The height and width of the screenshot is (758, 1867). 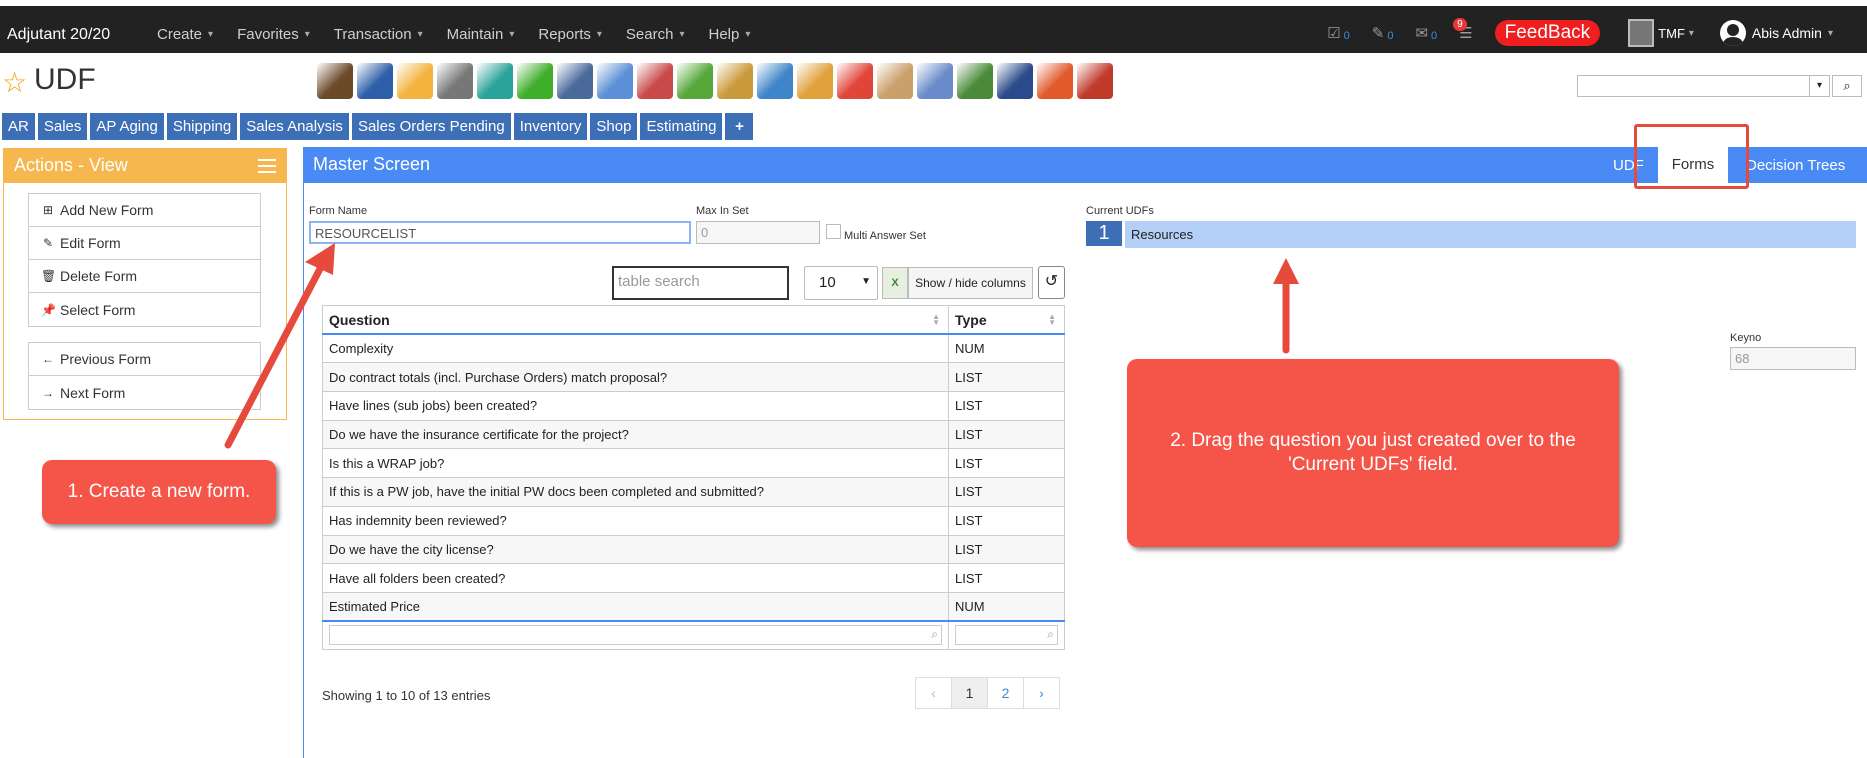 I want to click on next-page-button: ›, so click(x=1041, y=693).